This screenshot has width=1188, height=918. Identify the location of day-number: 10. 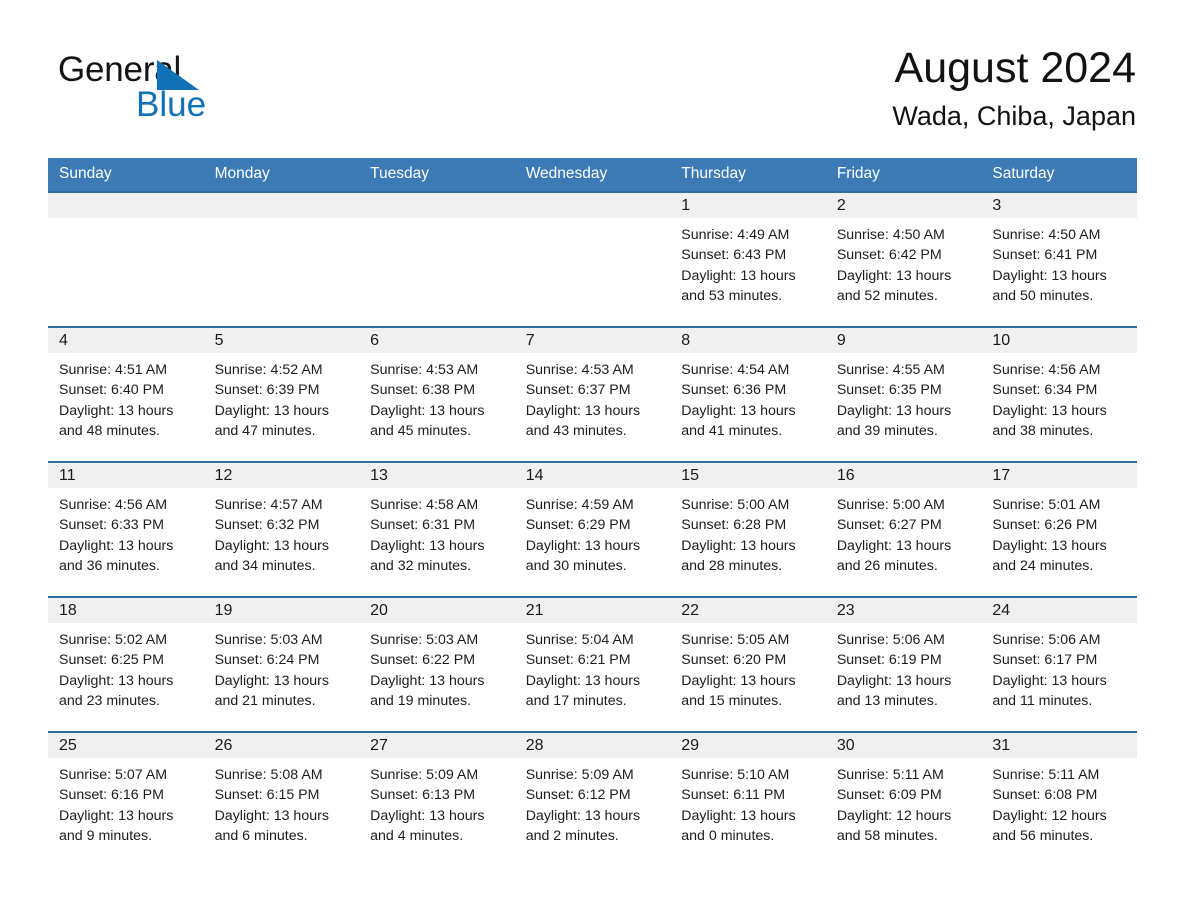
(1059, 340).